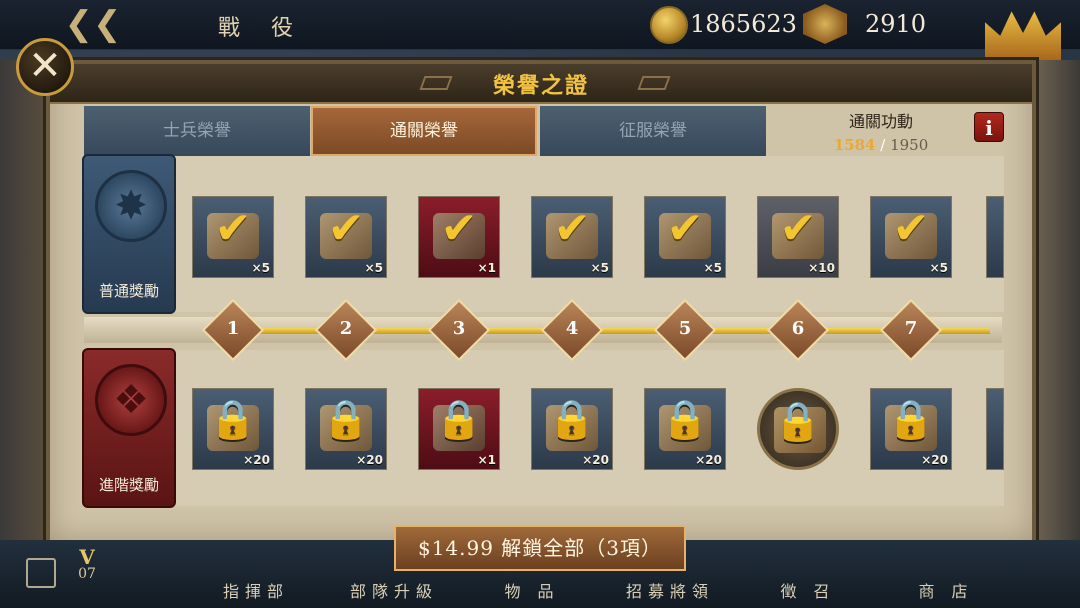 Image resolution: width=1080 pixels, height=608 pixels. I want to click on normal-reward-tile: ✔ ×10, so click(798, 237).